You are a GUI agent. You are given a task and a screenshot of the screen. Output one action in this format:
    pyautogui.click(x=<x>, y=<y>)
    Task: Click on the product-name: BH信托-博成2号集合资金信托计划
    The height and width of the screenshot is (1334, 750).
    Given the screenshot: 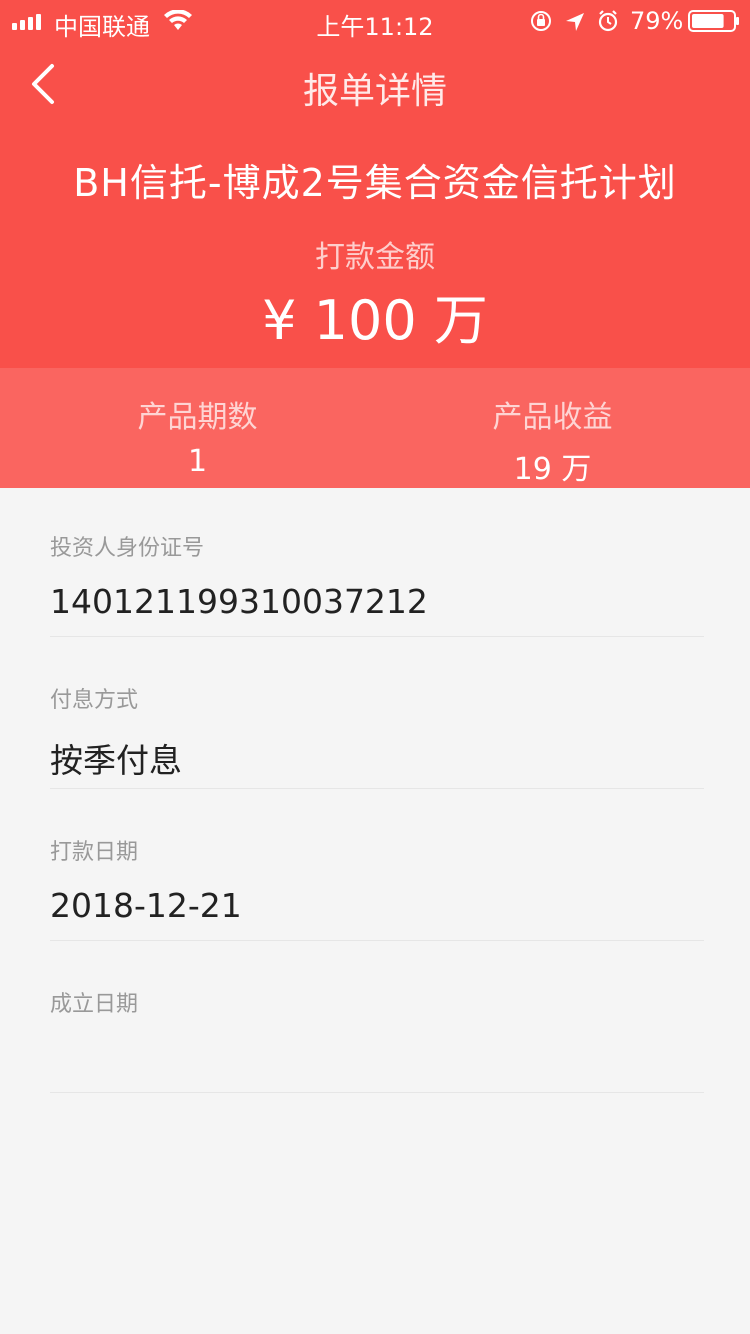 What is the action you would take?
    pyautogui.click(x=375, y=183)
    